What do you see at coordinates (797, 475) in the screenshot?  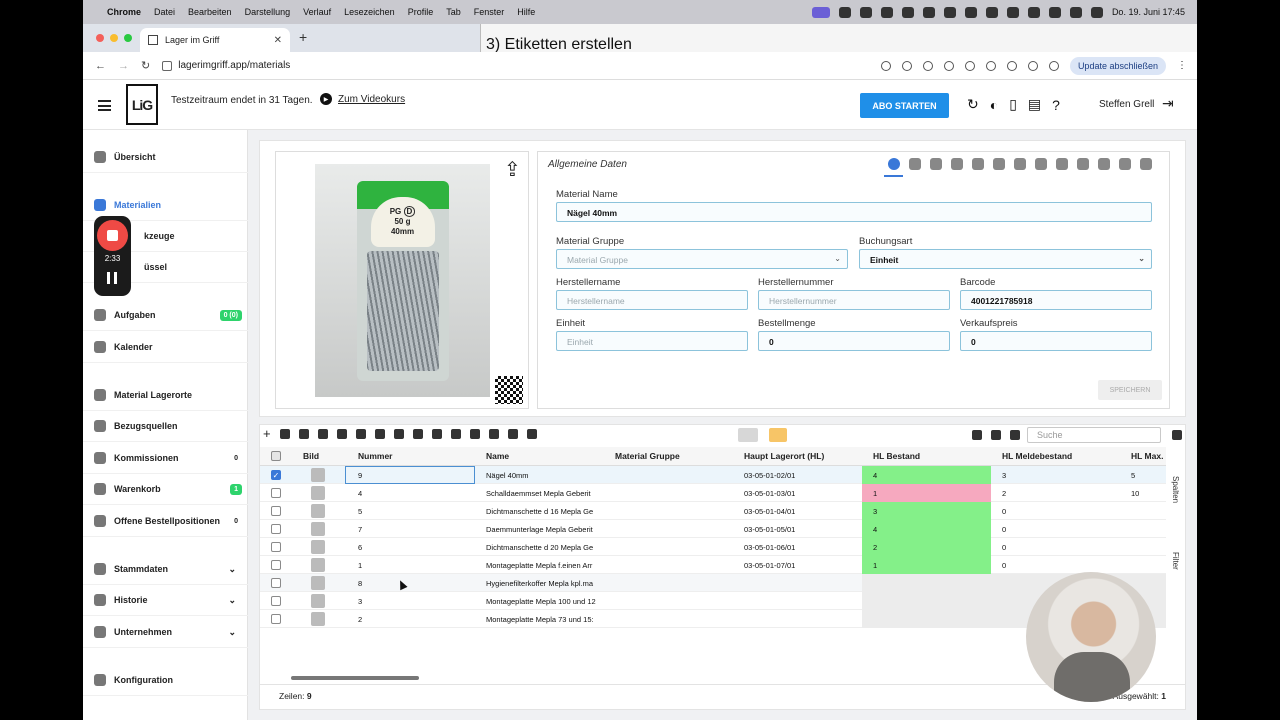 I see `cell-haupt-lagerort: 03-05-01-02/01` at bounding box center [797, 475].